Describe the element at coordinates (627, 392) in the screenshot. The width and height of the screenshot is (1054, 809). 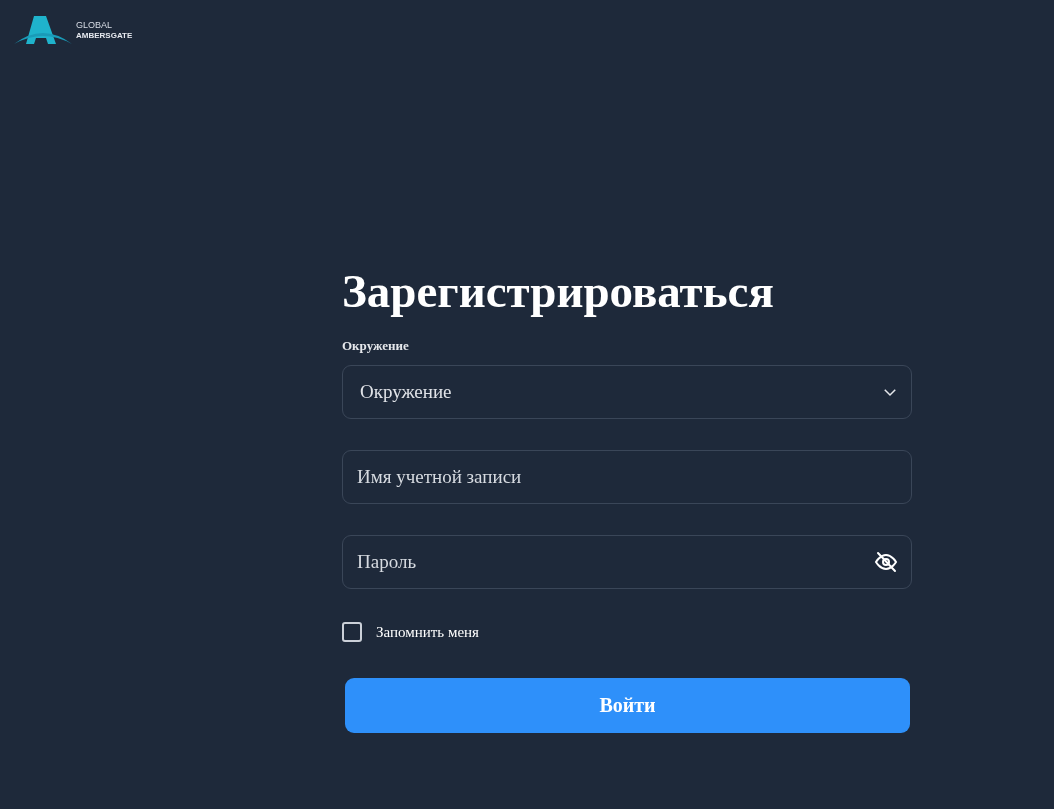
I see `environment-select: Окружение` at that location.